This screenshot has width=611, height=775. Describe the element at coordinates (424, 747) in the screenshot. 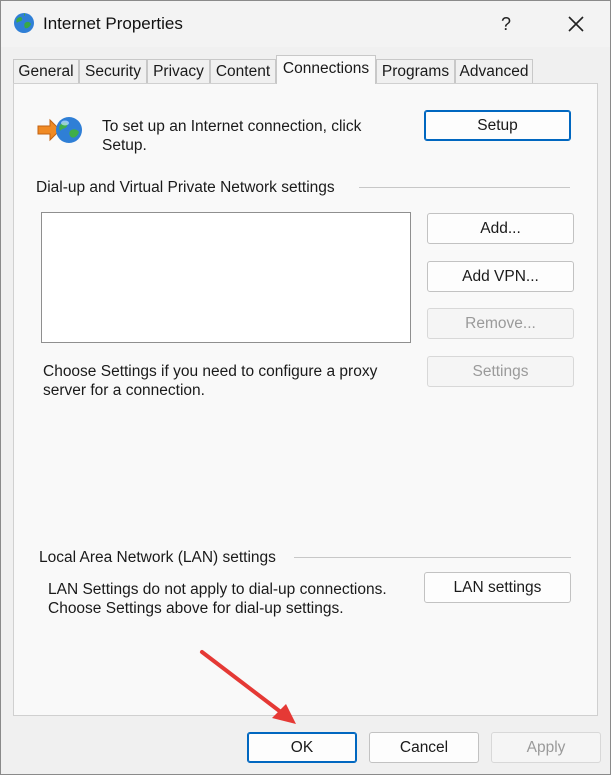

I see `cancel-button: Cancel` at that location.